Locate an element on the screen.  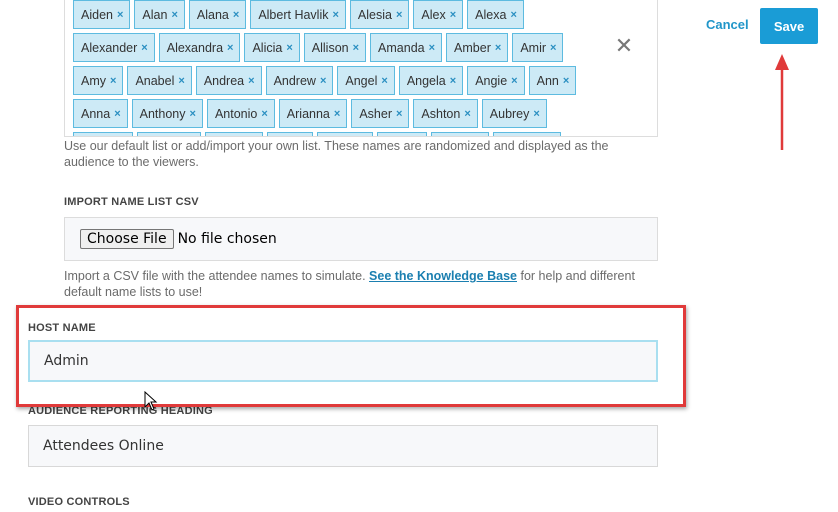
name-tag: Aubrey × is located at coordinates (514, 113).